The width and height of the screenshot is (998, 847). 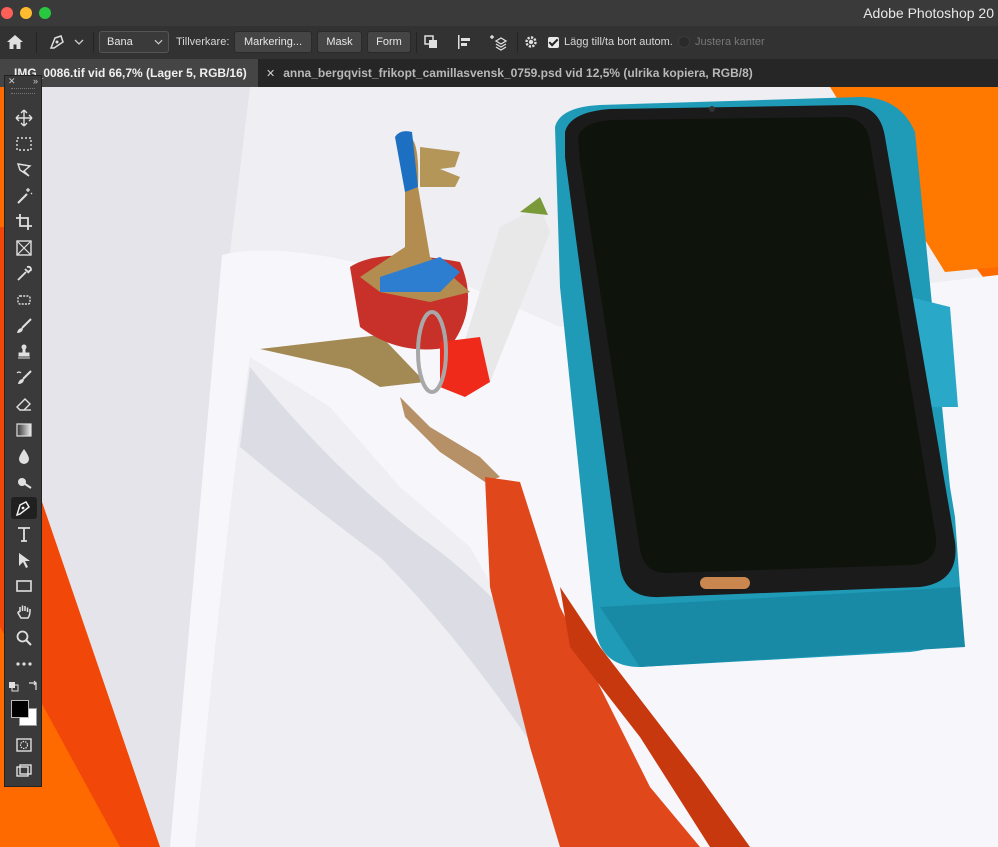 I want to click on home-icon, so click(x=15, y=42).